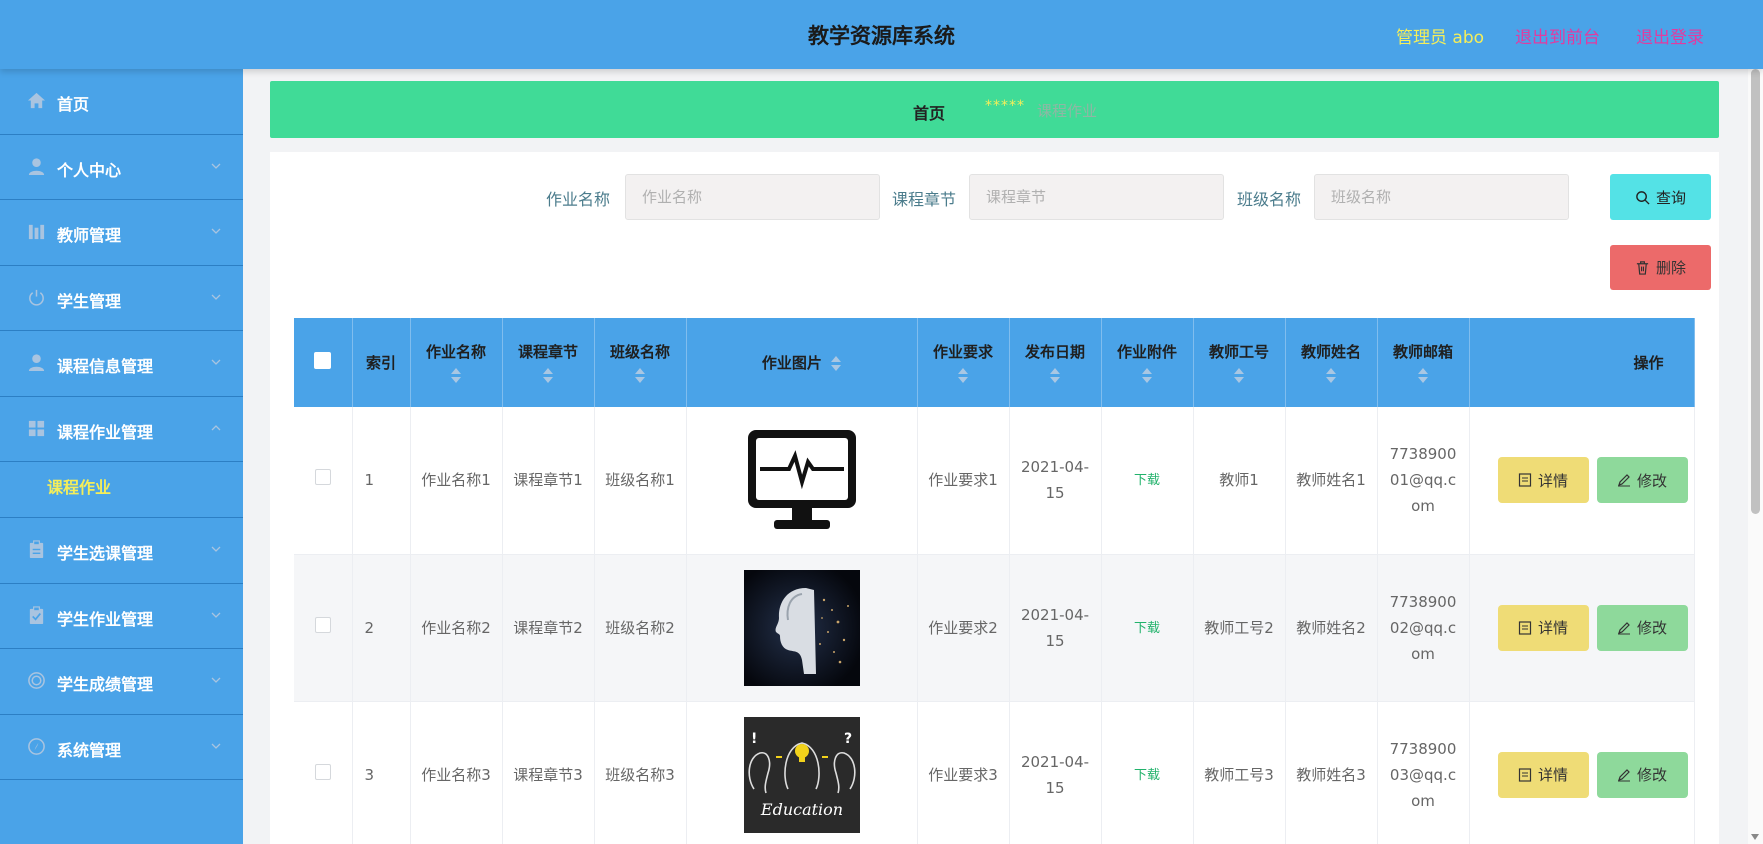 The width and height of the screenshot is (1763, 844). I want to click on sidebar-item-system-management: 系统管理, so click(121, 747).